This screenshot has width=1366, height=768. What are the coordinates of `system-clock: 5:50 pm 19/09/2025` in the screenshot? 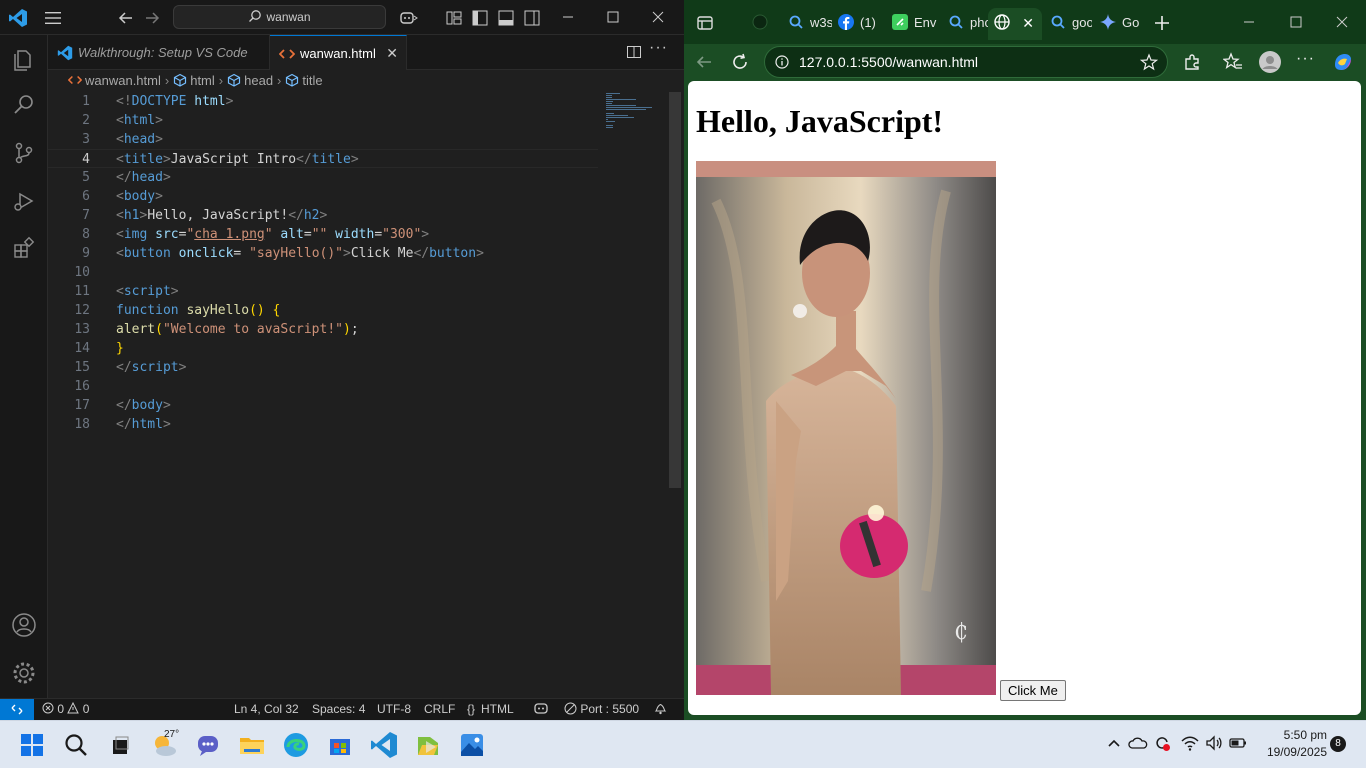 It's located at (1291, 744).